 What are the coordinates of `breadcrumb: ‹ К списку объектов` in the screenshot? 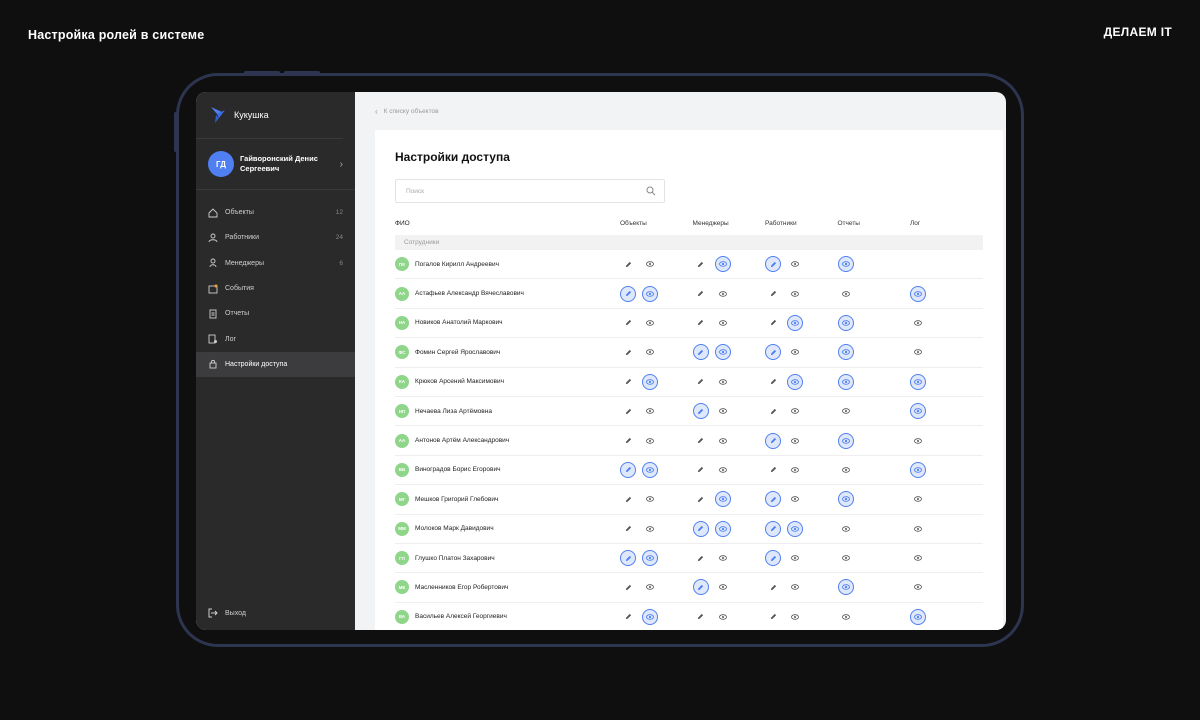 It's located at (689, 111).